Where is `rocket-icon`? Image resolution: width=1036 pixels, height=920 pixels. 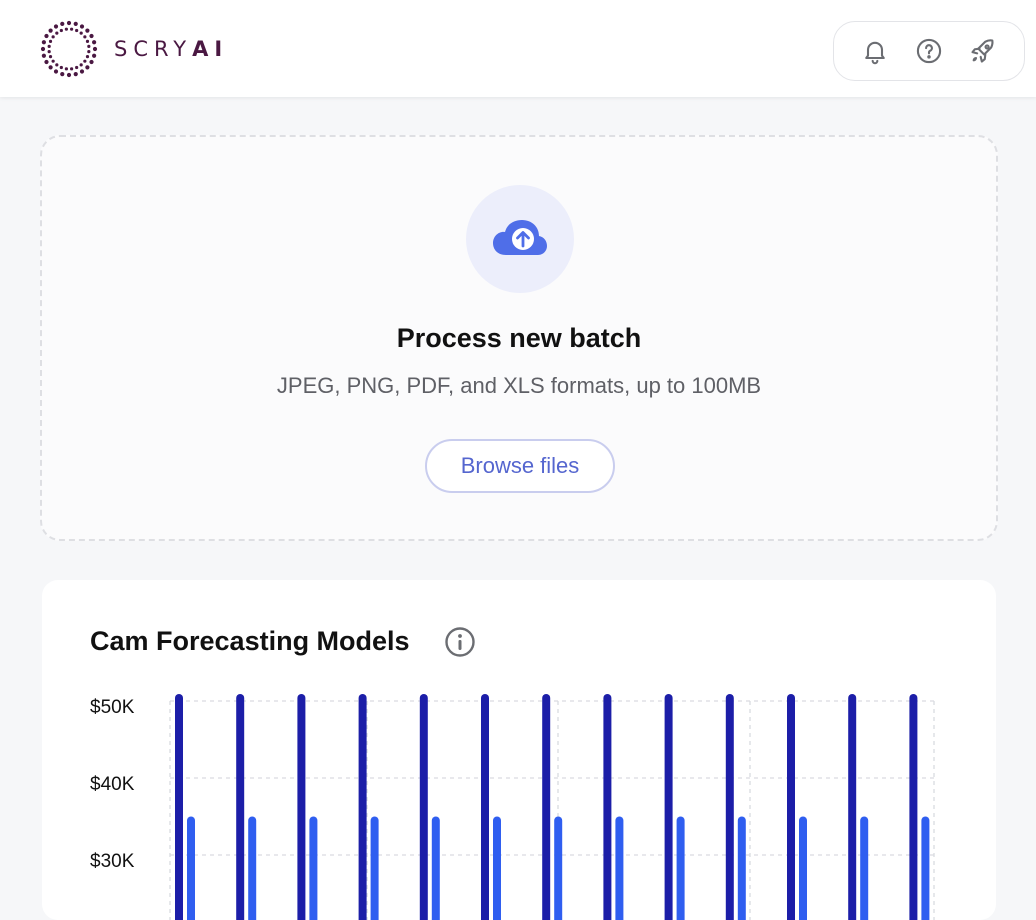
rocket-icon is located at coordinates (983, 51).